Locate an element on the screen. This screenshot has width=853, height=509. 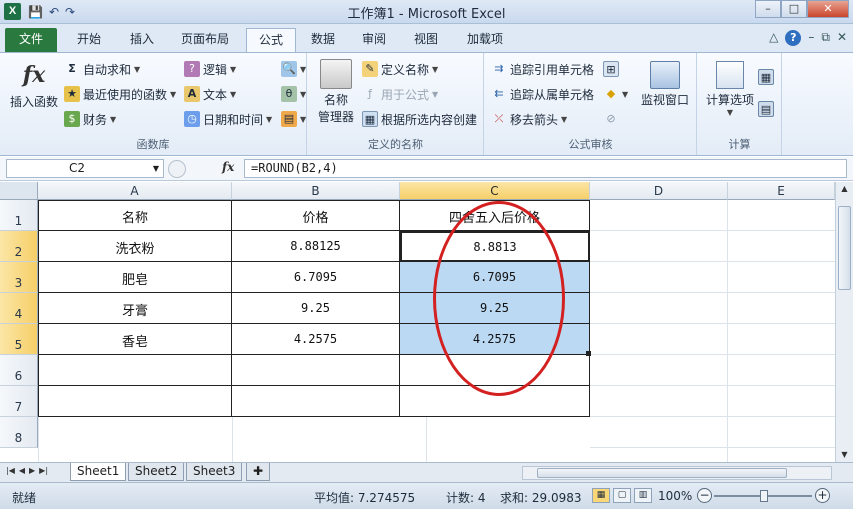
row-header-4: 4 is located at coordinates (19, 308).